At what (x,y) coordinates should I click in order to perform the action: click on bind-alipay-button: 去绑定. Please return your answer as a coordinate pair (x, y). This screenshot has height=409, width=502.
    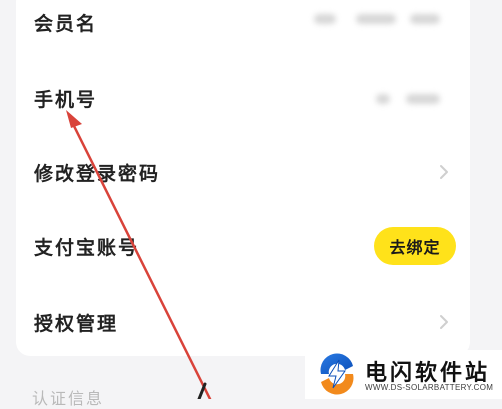
    Looking at the image, I should click on (415, 246).